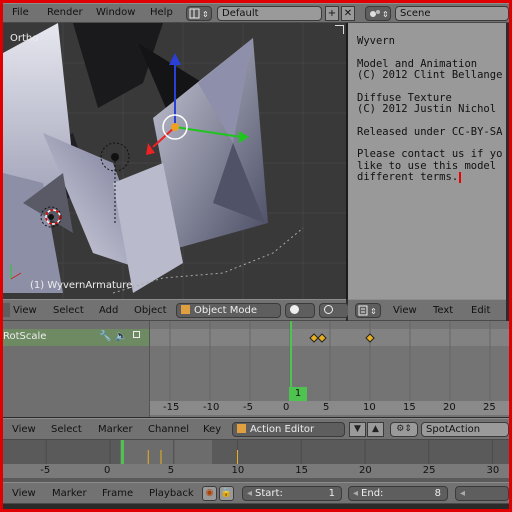  What do you see at coordinates (449, 407) in the screenshot?
I see `frame-tick-label: 20` at bounding box center [449, 407].